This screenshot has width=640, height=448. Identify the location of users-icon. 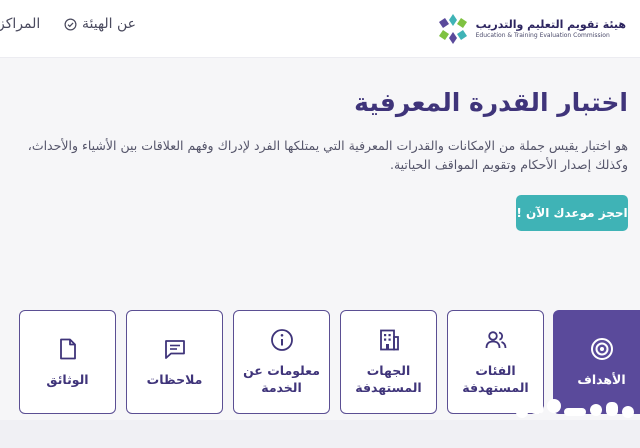
(495, 340).